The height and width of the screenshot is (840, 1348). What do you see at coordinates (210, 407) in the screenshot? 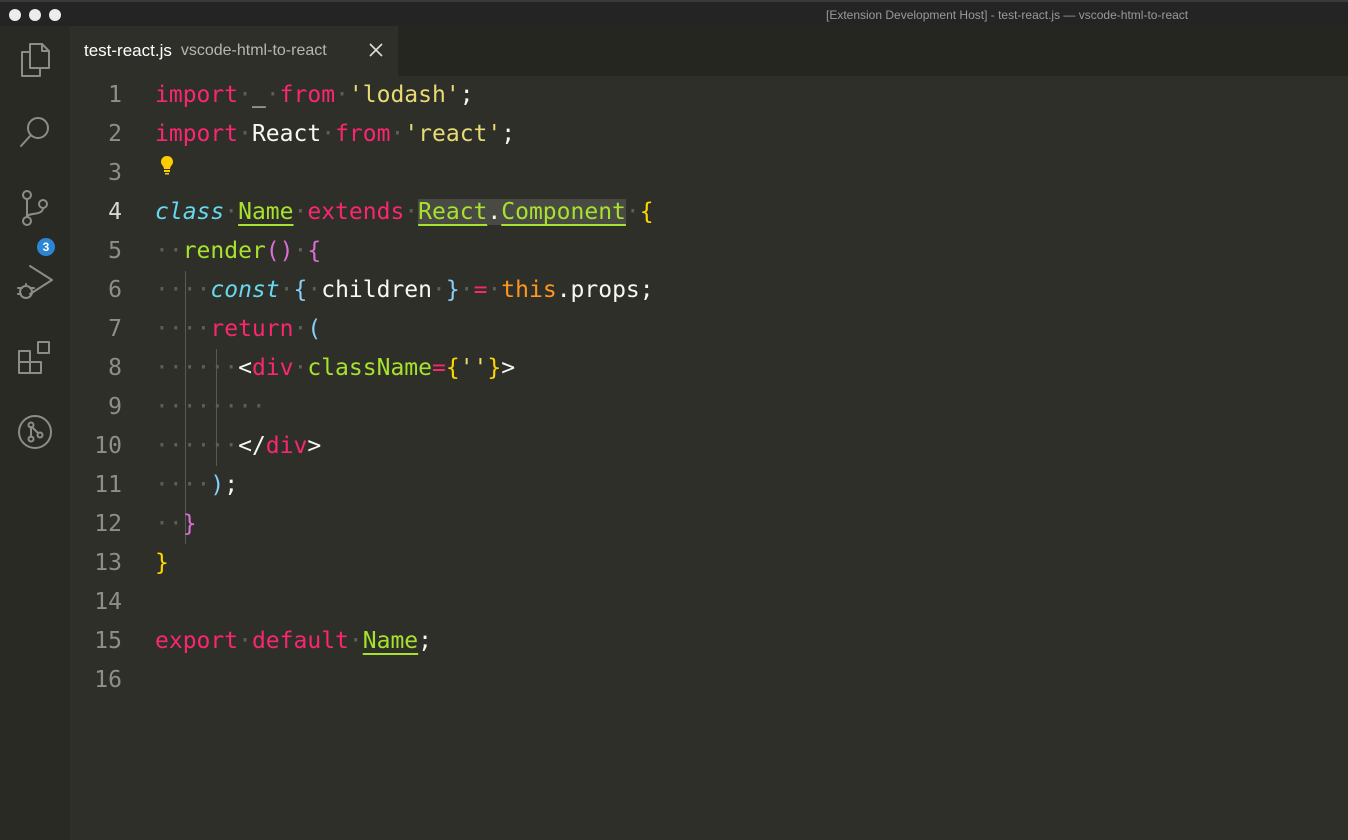
I see `code-line: ········` at bounding box center [210, 407].